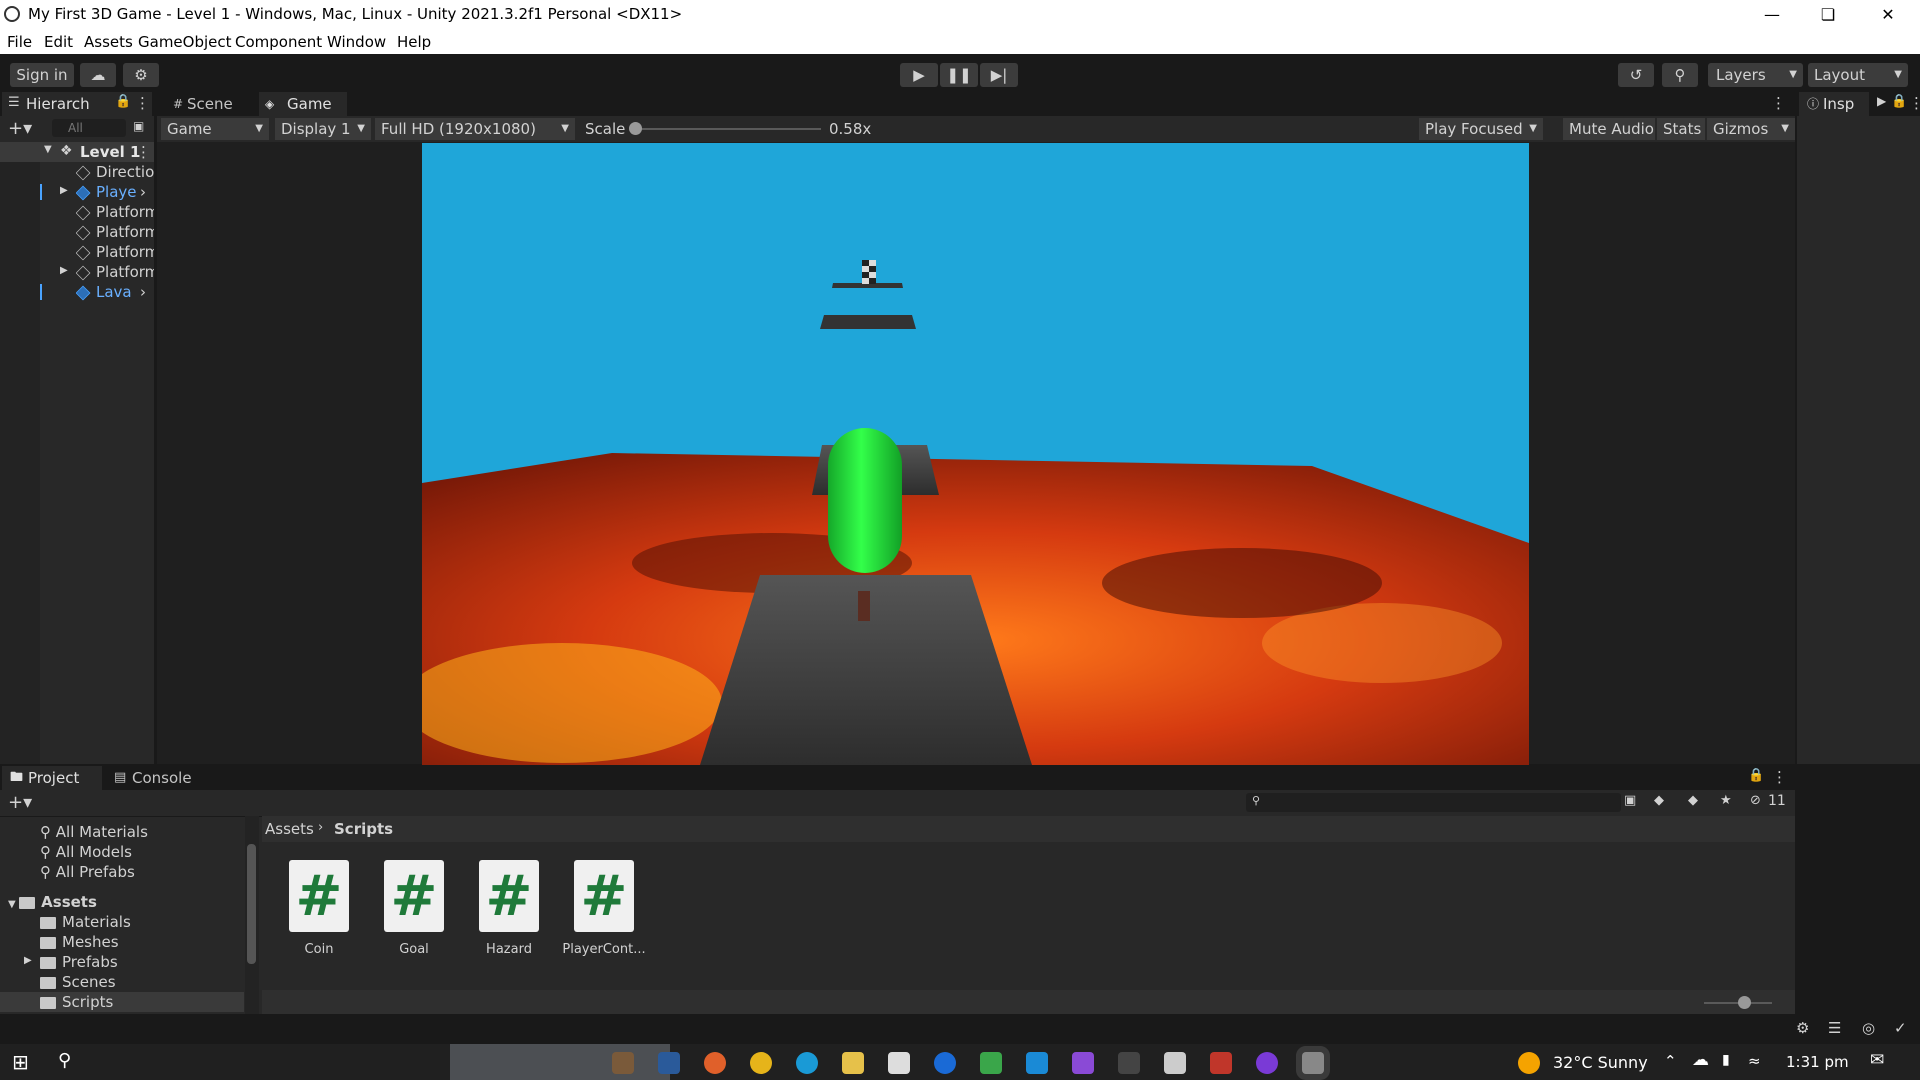 The width and height of the screenshot is (1920, 1080). I want to click on pause-button: ❚❚, so click(959, 75).